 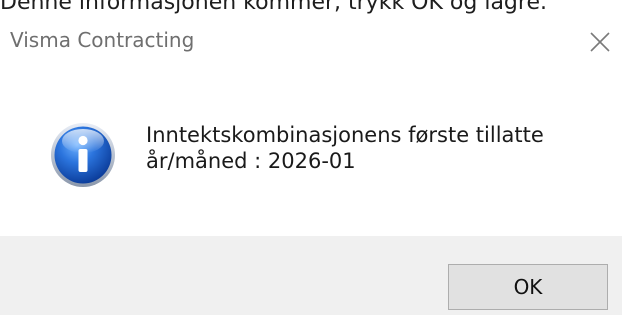 I want to click on message-line-2: år/måned : 2026-01, so click(x=251, y=161).